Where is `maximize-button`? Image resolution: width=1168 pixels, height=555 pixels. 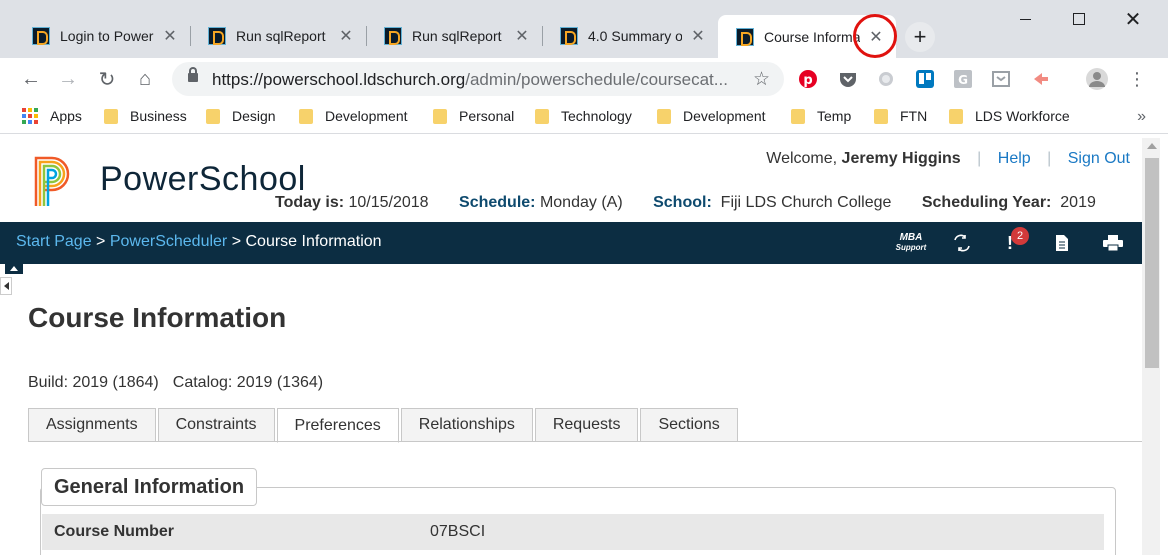
maximize-button is located at coordinates (1079, 19).